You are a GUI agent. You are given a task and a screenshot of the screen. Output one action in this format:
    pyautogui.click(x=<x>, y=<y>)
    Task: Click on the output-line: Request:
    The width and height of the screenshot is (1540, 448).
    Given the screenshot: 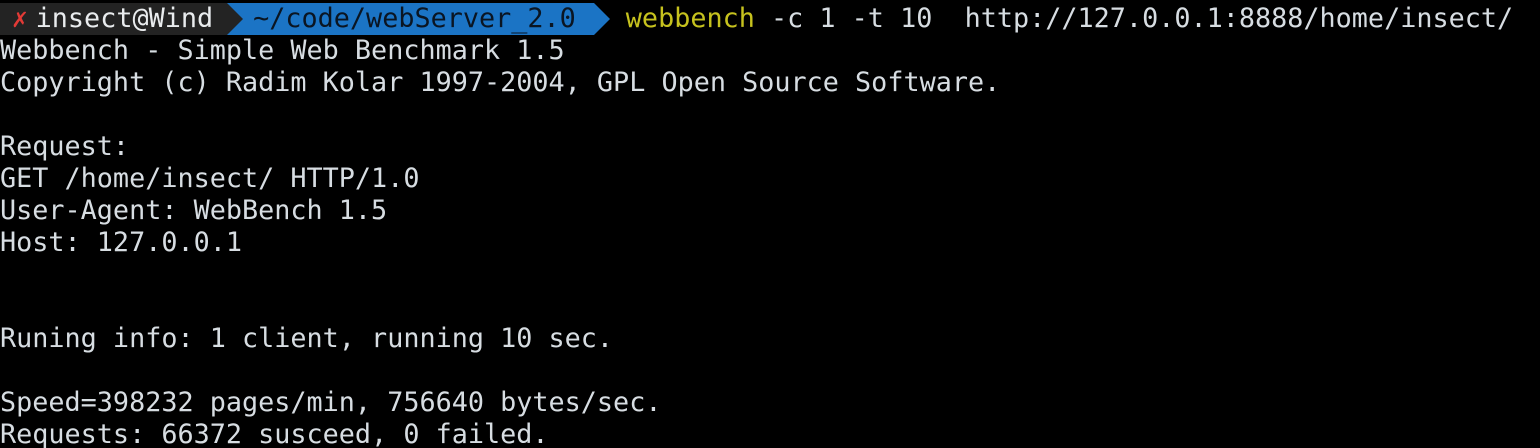 What is the action you would take?
    pyautogui.click(x=65, y=146)
    